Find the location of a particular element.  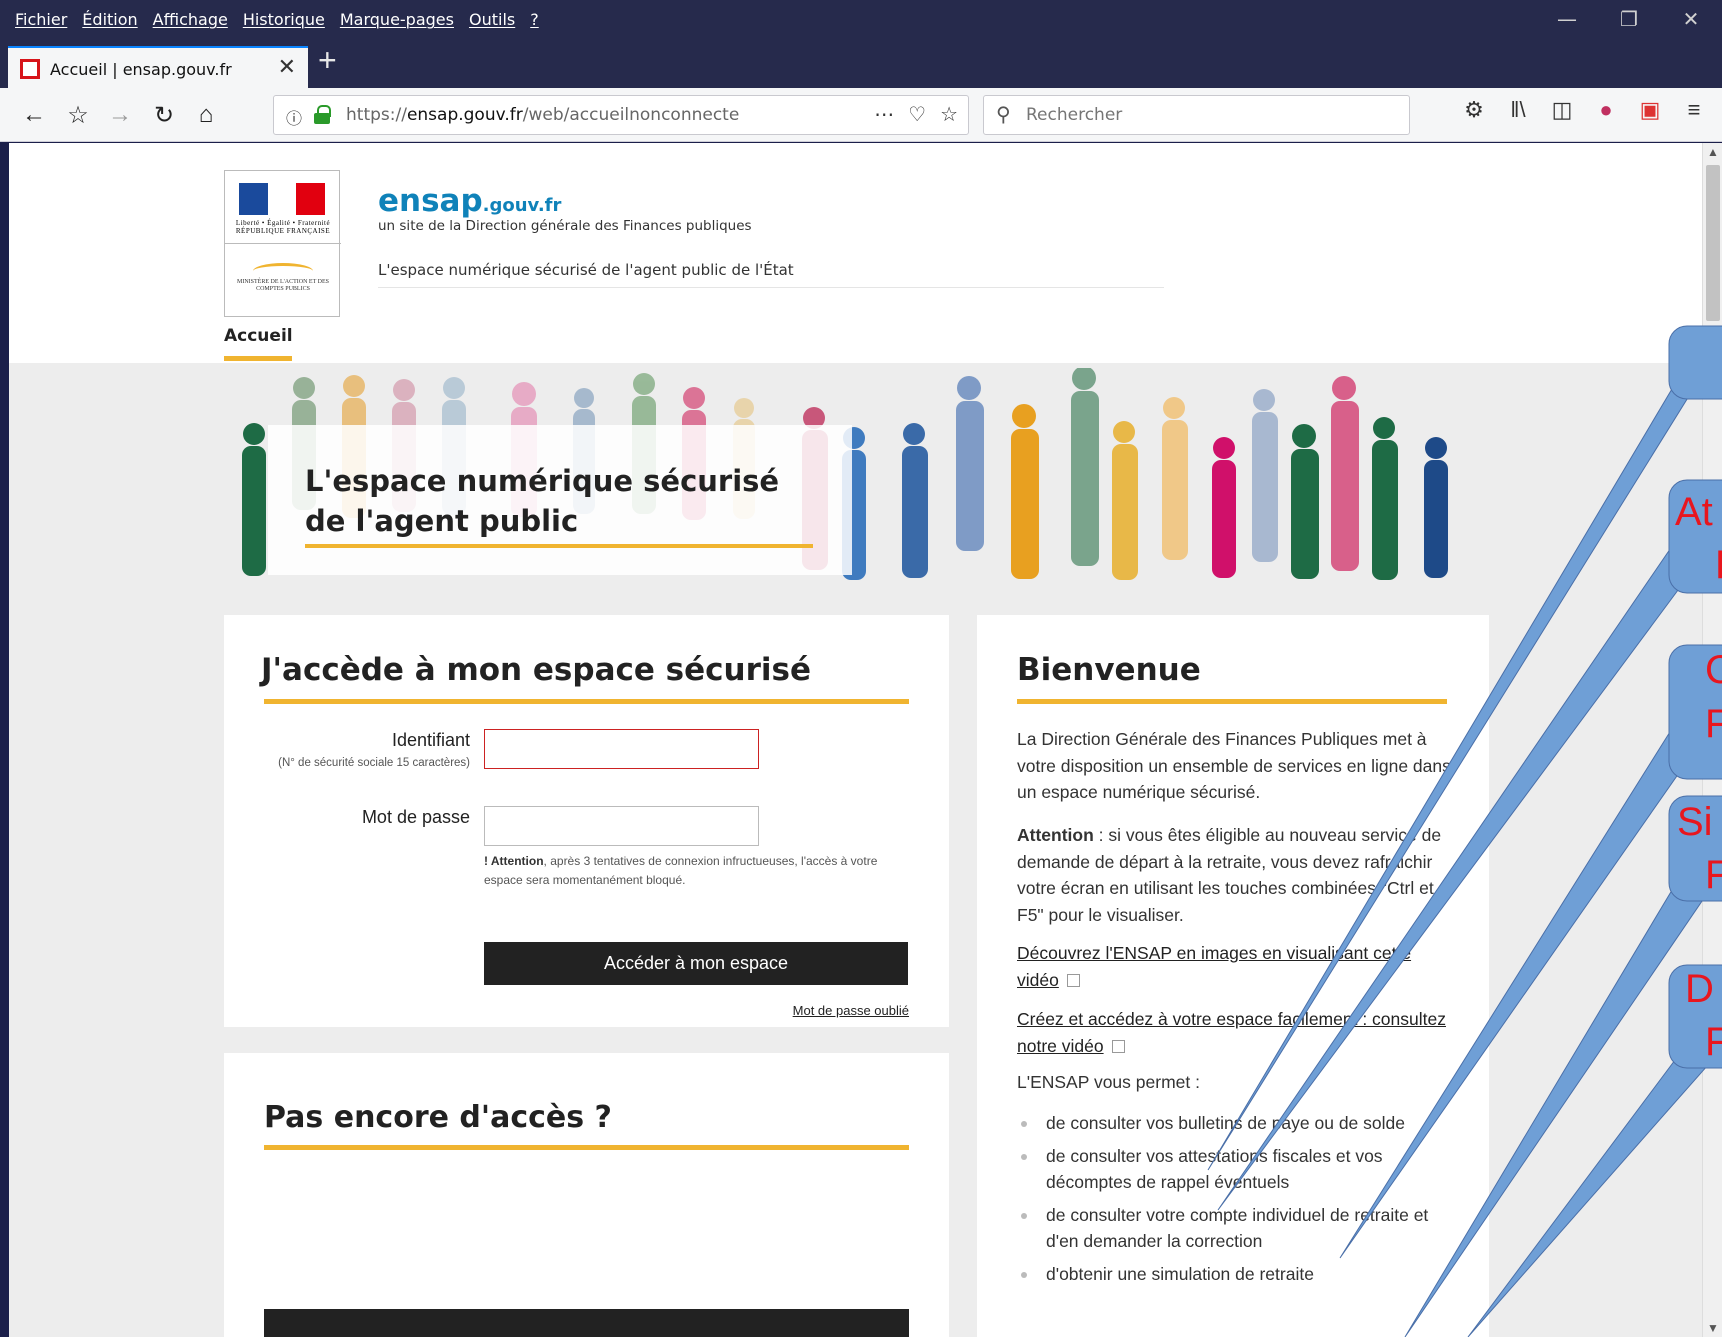

callout-label-2a: C is located at coordinates (1713, 670).